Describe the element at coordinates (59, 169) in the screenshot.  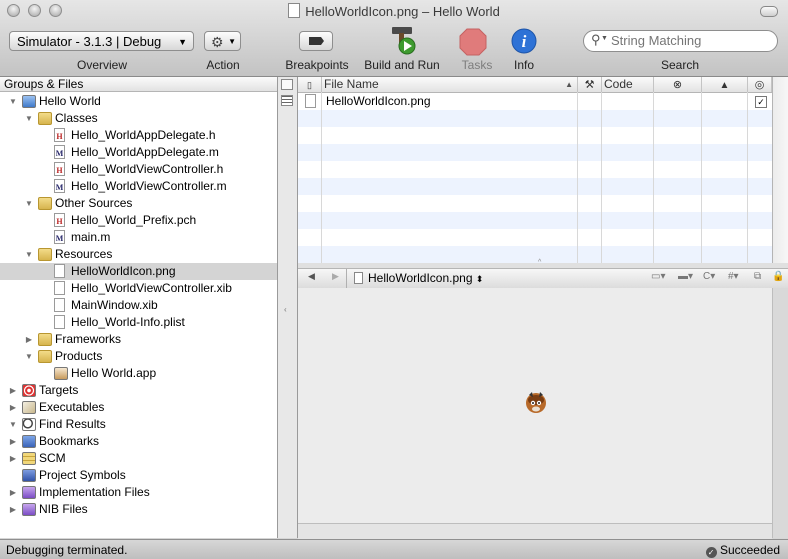
I see `header-file-icon: H` at that location.